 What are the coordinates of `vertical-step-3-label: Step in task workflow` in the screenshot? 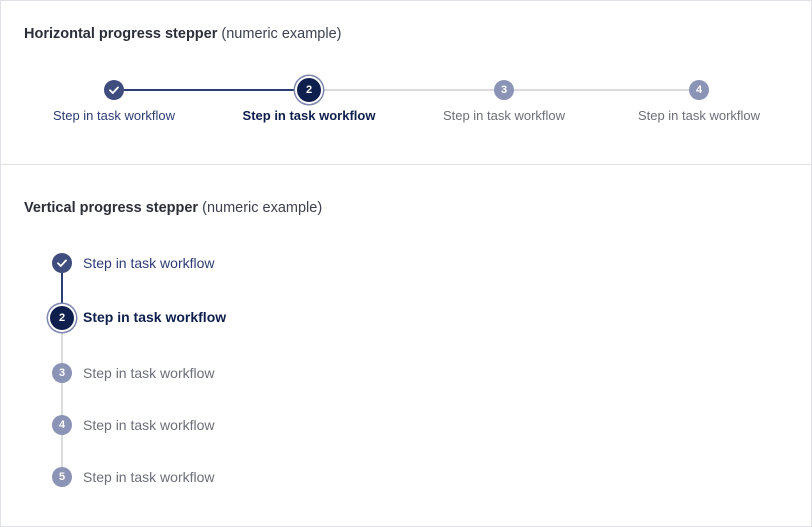 It's located at (149, 373).